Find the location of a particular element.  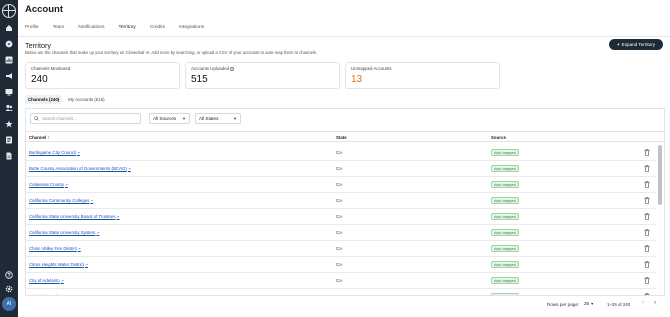

pagination-range: 1–25 of 240 is located at coordinates (619, 304).